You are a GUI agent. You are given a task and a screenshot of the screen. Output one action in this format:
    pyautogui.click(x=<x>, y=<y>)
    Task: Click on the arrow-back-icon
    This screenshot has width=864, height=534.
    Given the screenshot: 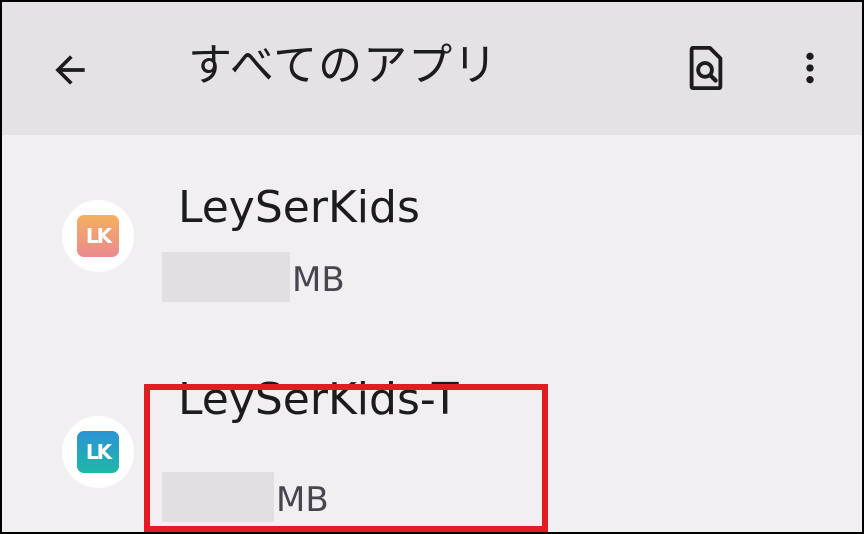 What is the action you would take?
    pyautogui.click(x=70, y=70)
    